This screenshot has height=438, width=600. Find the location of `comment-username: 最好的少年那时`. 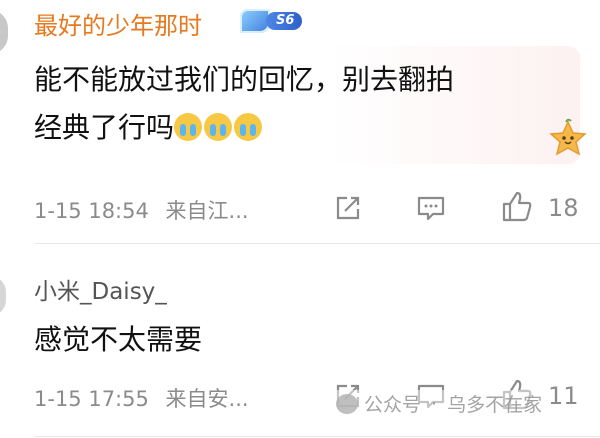

comment-username: 最好的少年那时 is located at coordinates (118, 23).